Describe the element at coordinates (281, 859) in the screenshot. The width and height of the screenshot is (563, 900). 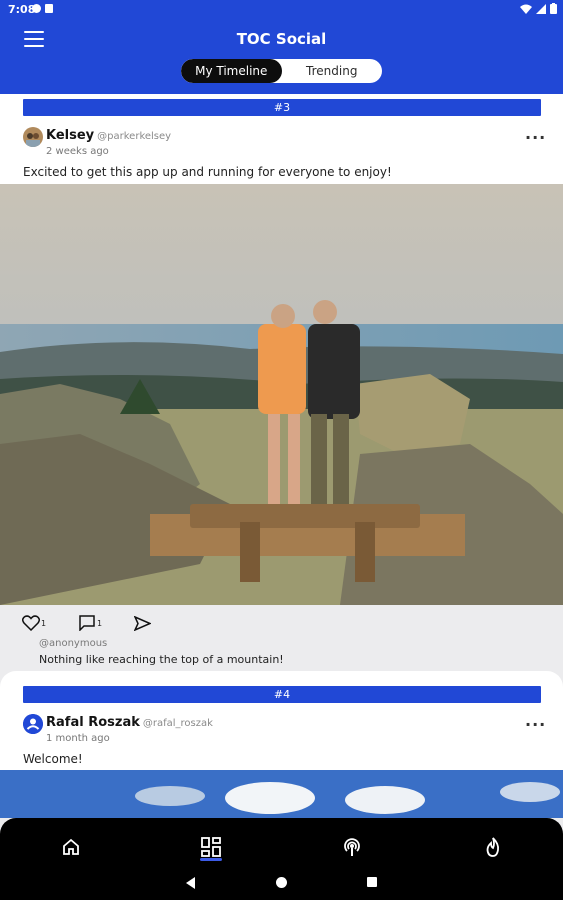
I see `bottom-navigation` at that location.